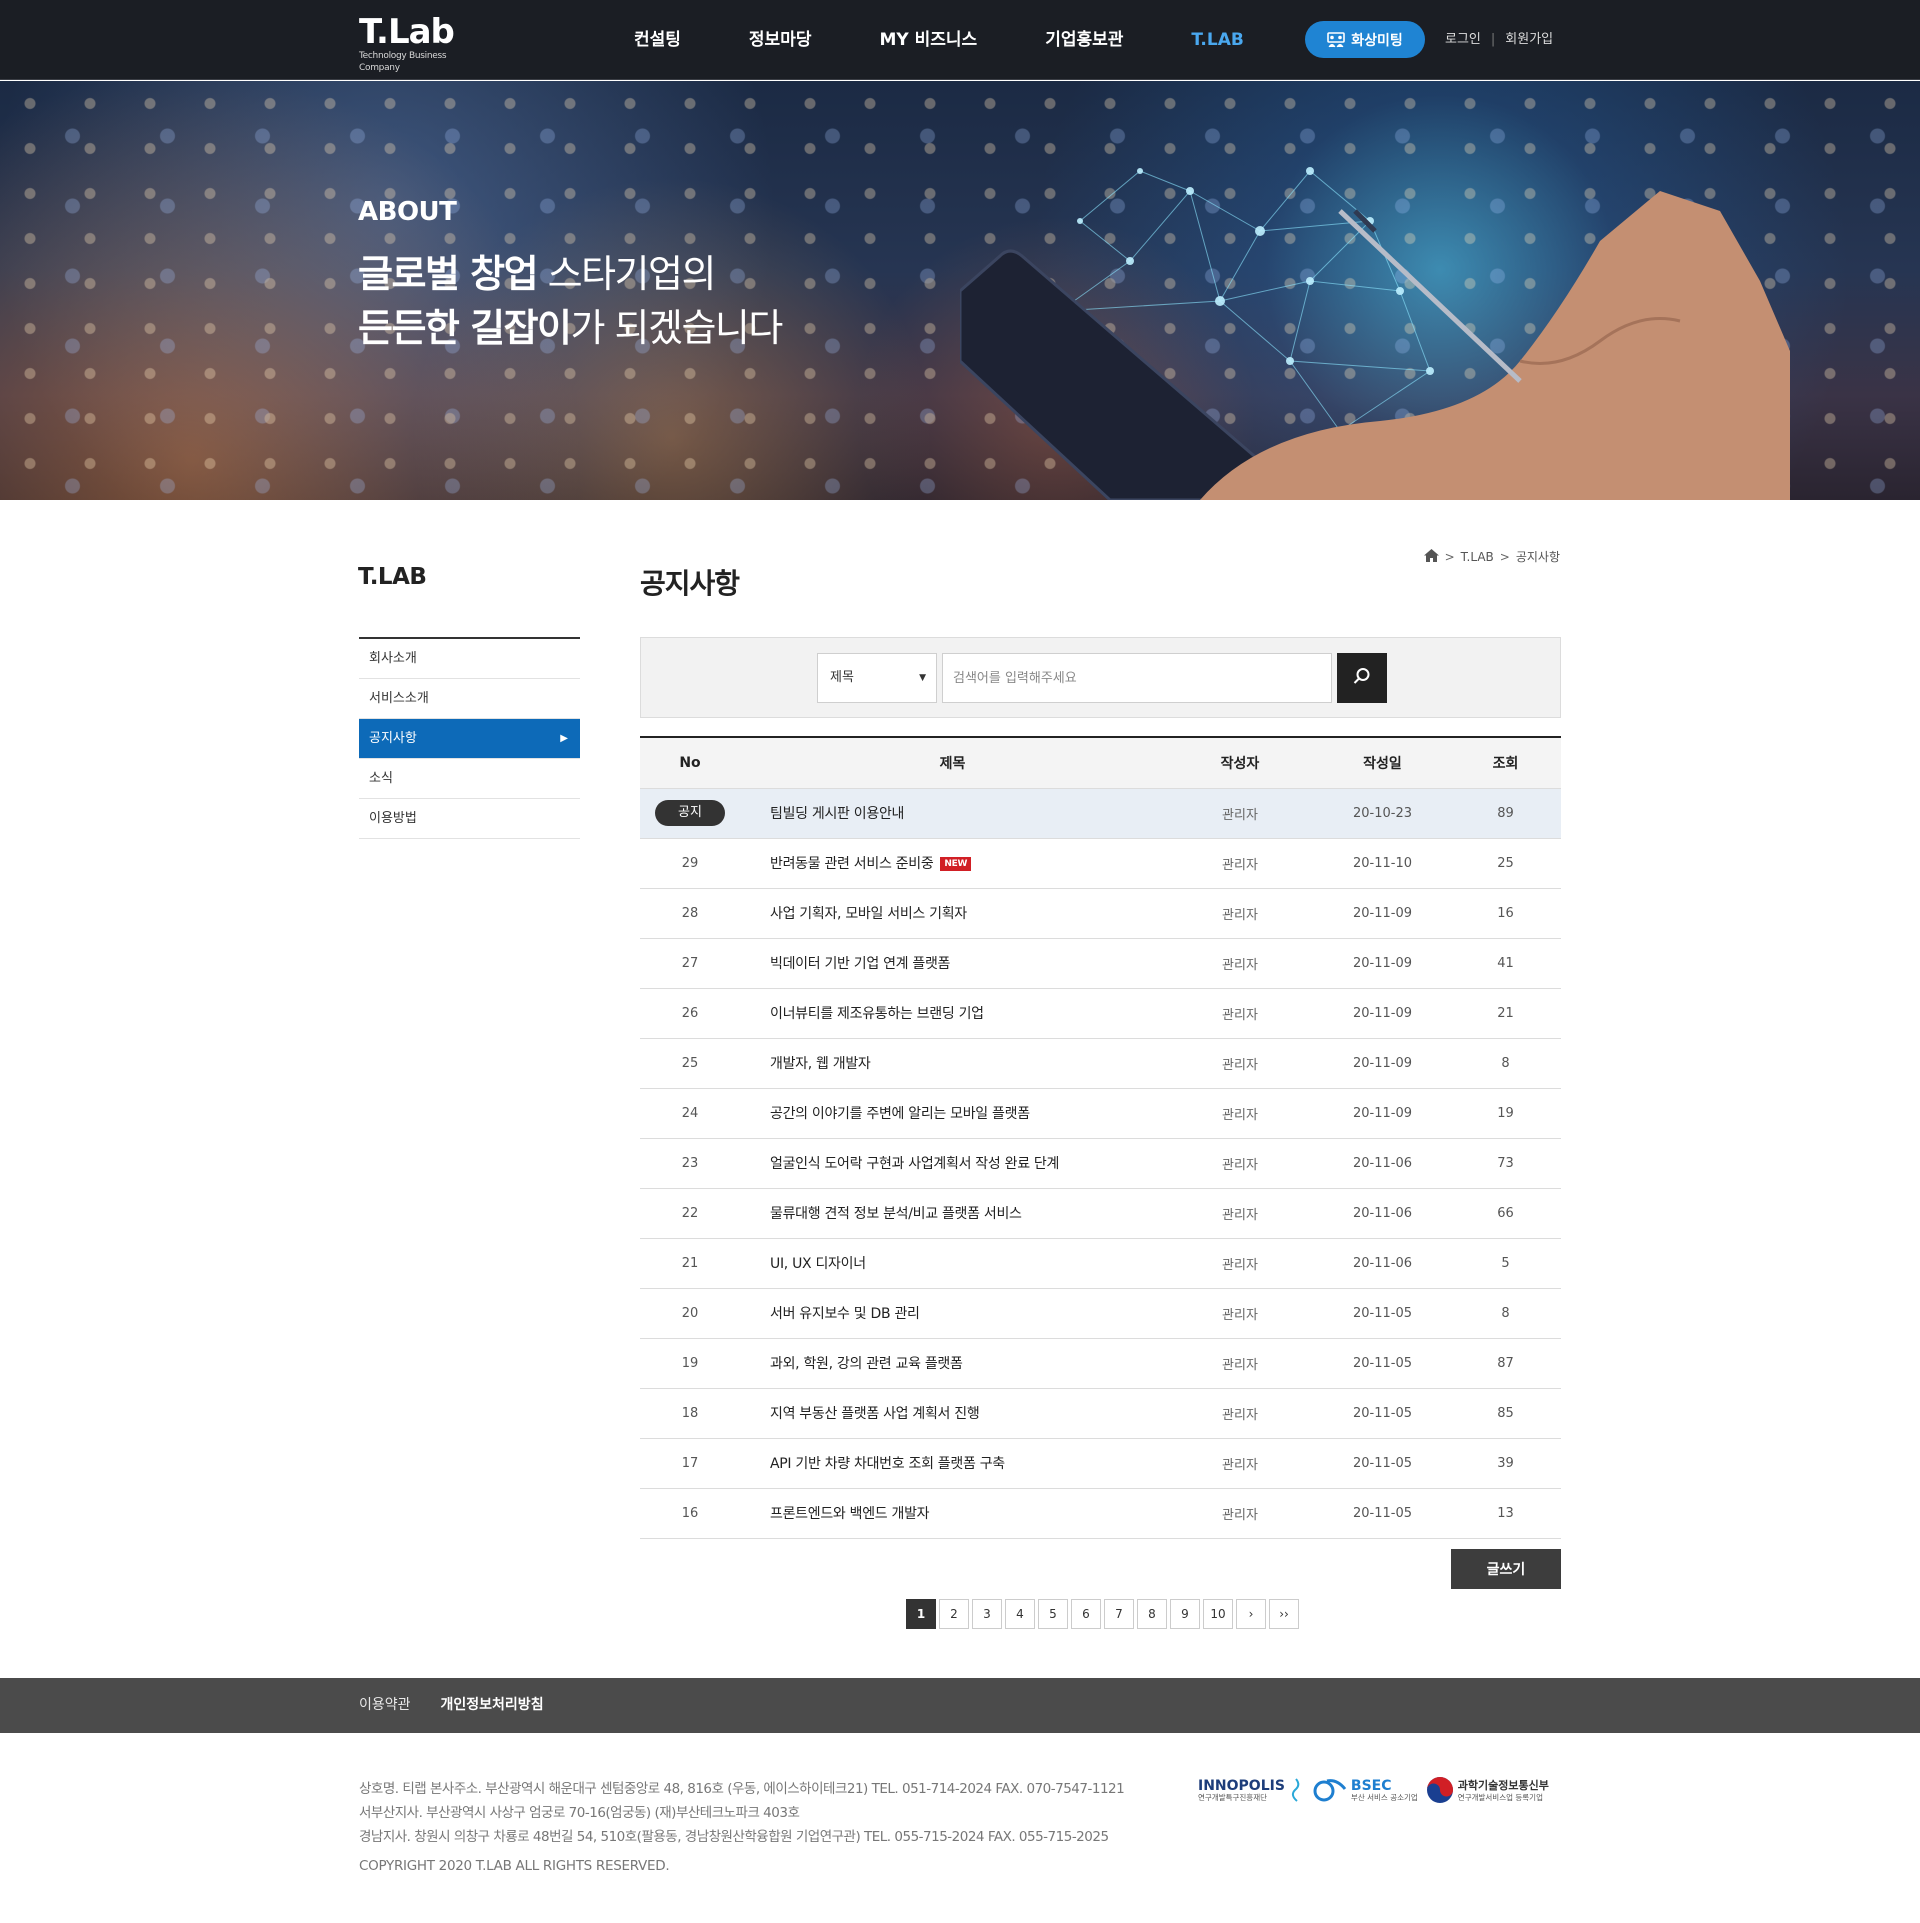 The height and width of the screenshot is (1923, 1920). Describe the element at coordinates (987, 1614) in the screenshot. I see `page-button: 3` at that location.